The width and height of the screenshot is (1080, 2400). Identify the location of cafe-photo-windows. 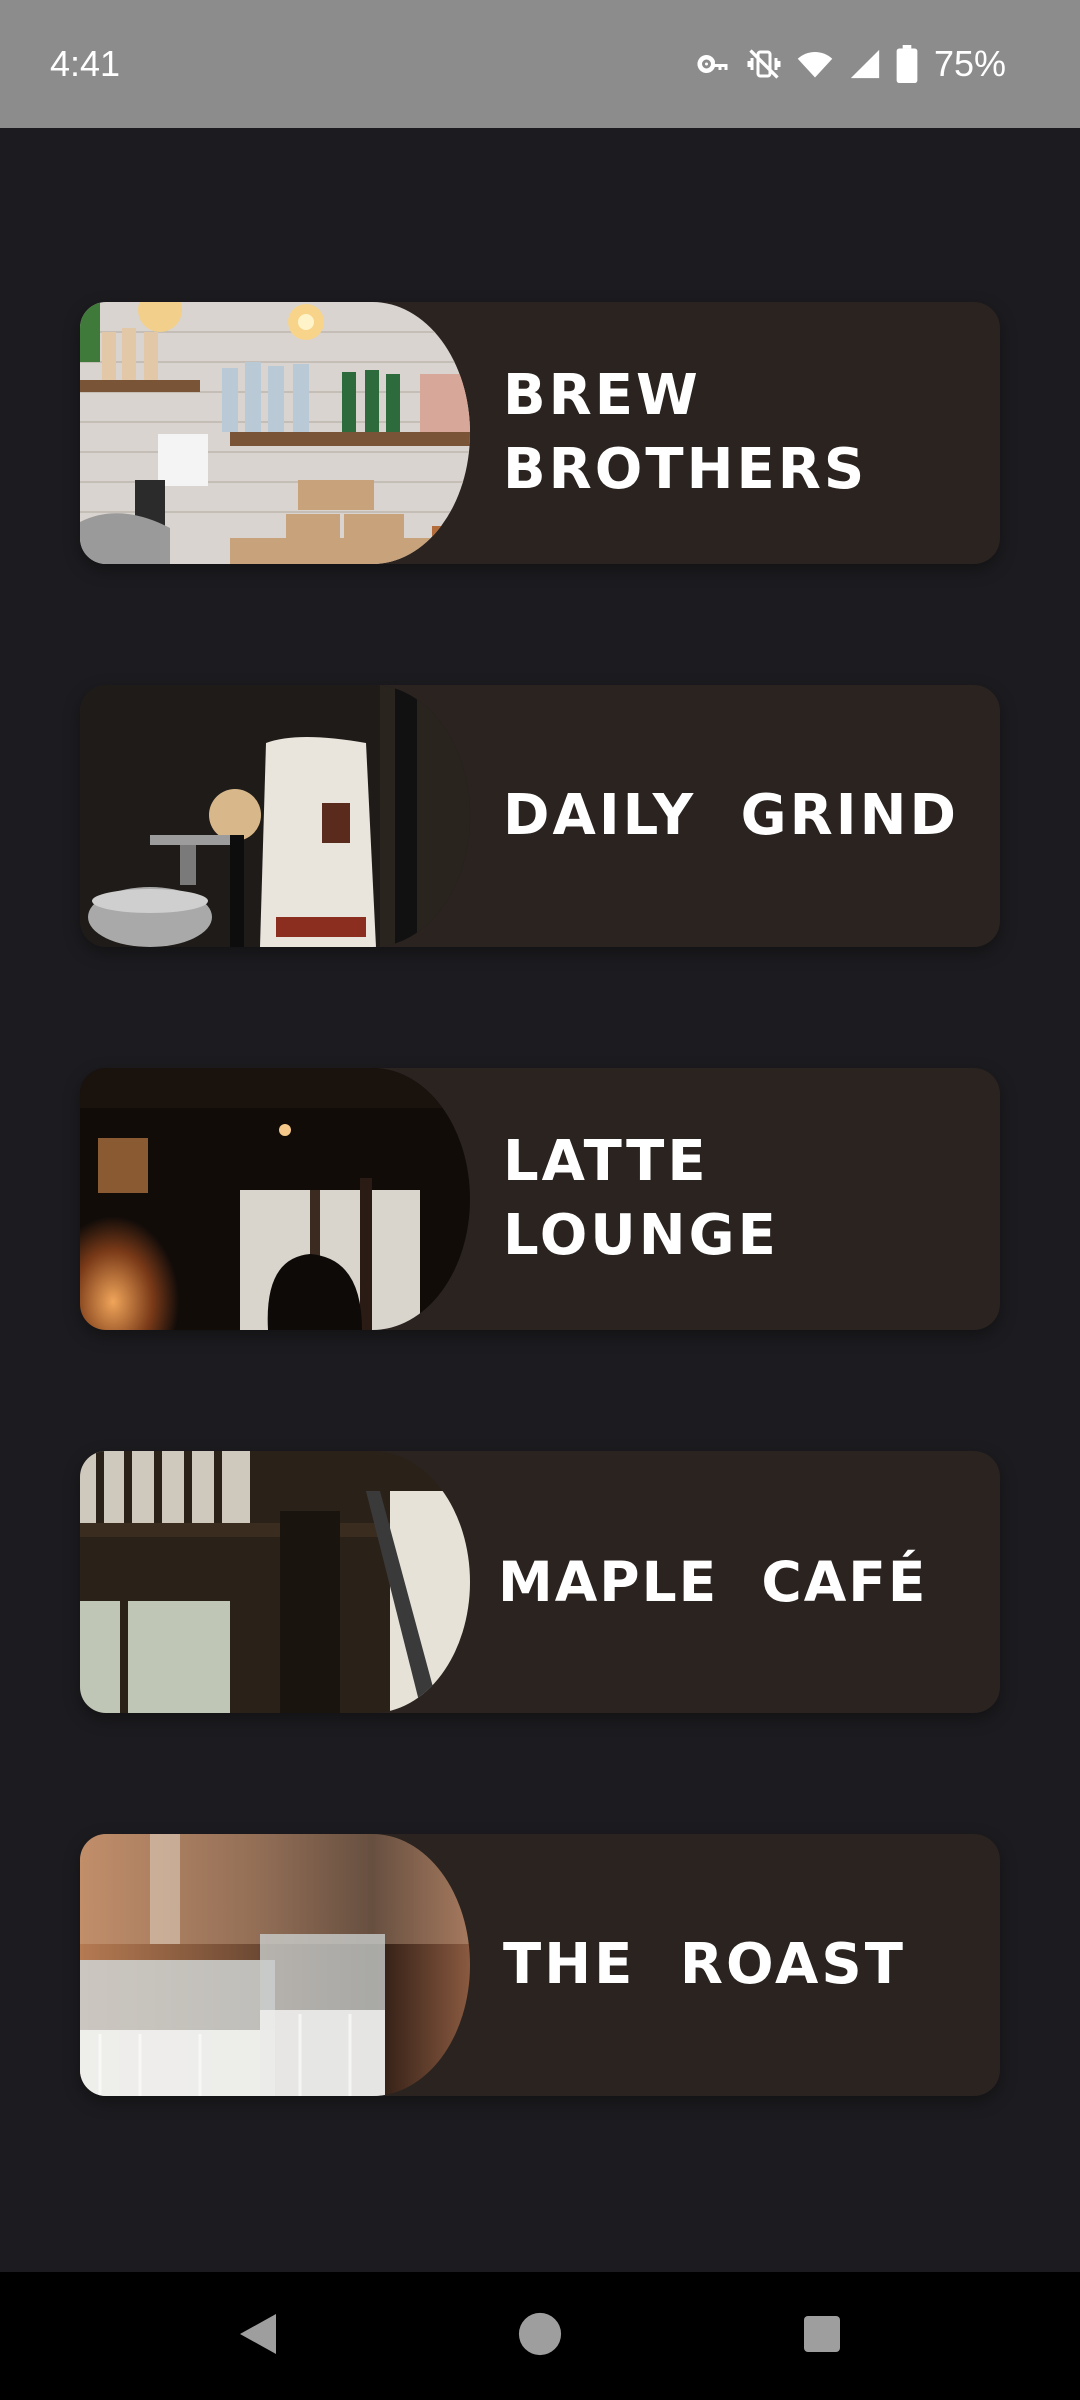
(275, 1582).